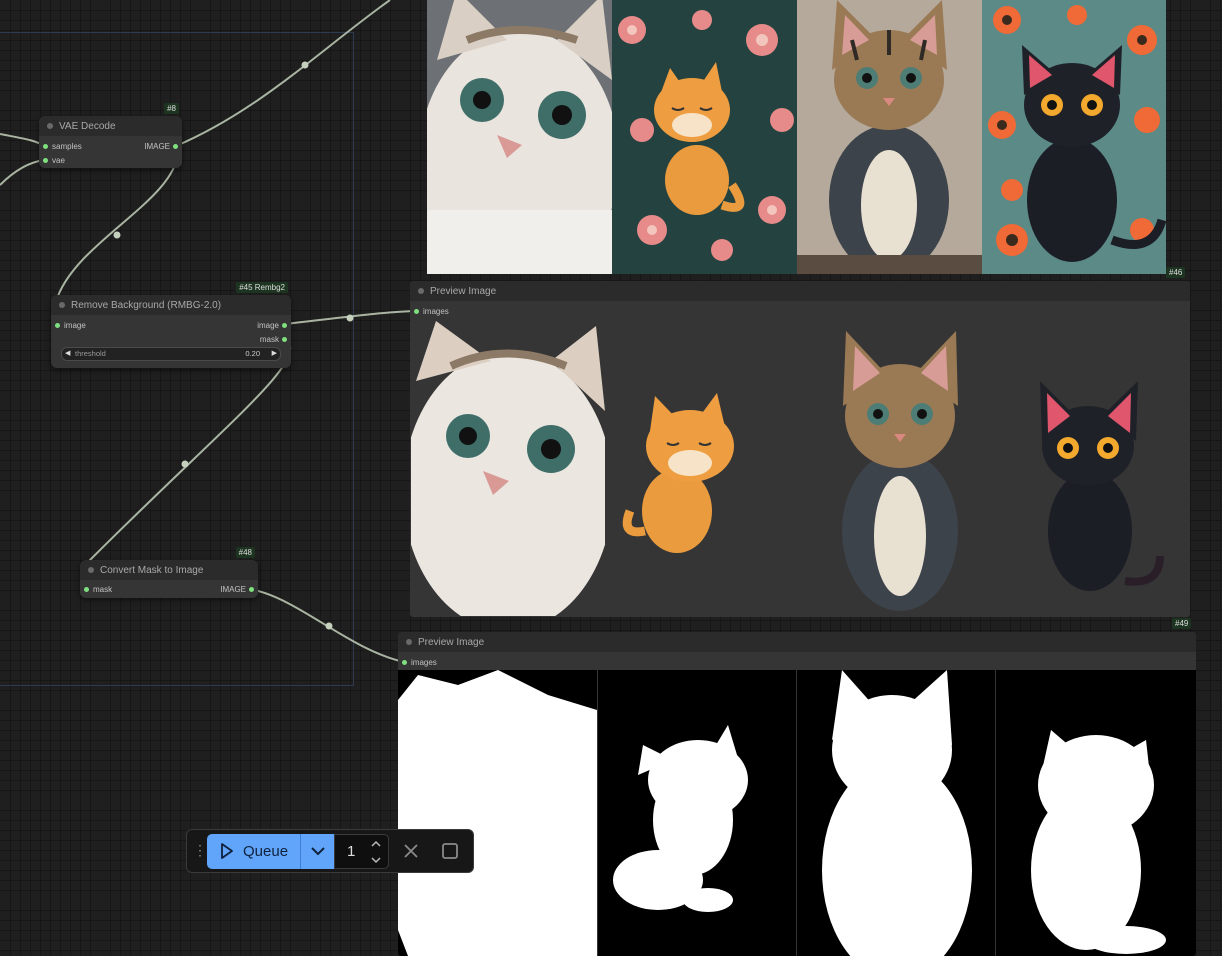  I want to click on node-title: VAE Decode, so click(87, 126).